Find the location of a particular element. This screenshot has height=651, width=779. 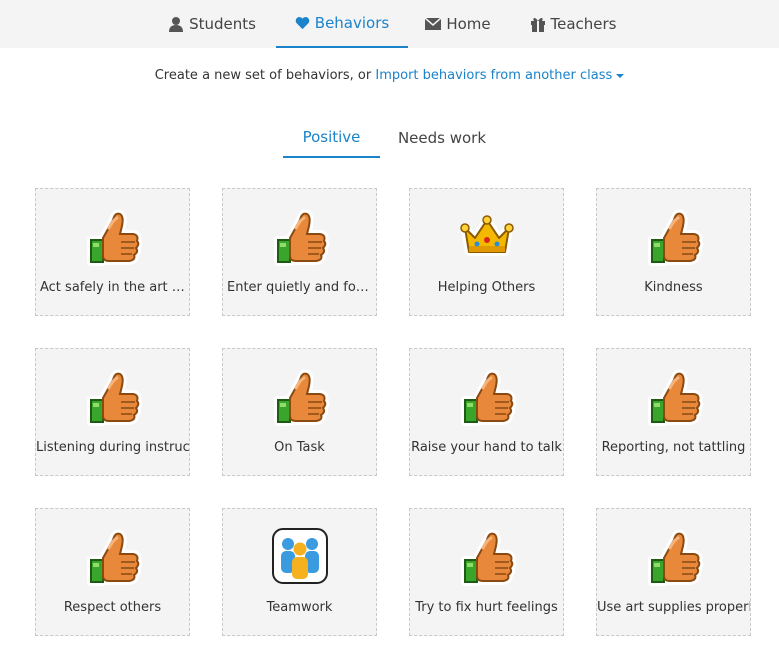

top-navigation: Students Behaviors Home Teachers is located at coordinates (389, 24).